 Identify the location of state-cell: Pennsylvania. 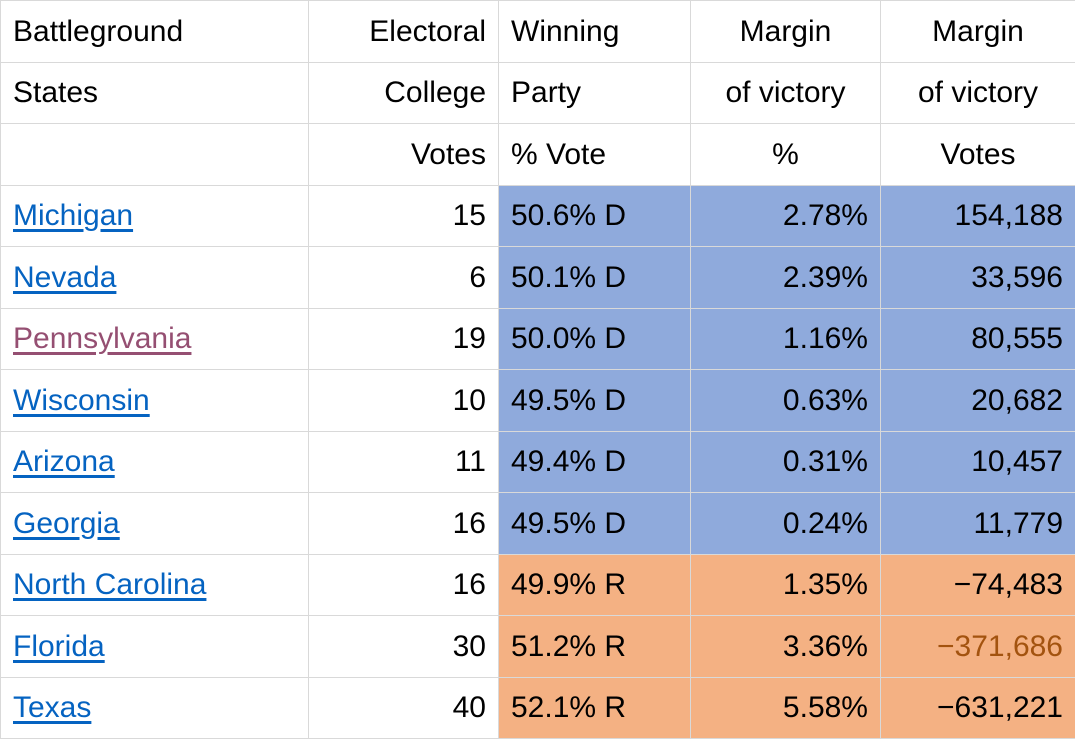
(155, 339).